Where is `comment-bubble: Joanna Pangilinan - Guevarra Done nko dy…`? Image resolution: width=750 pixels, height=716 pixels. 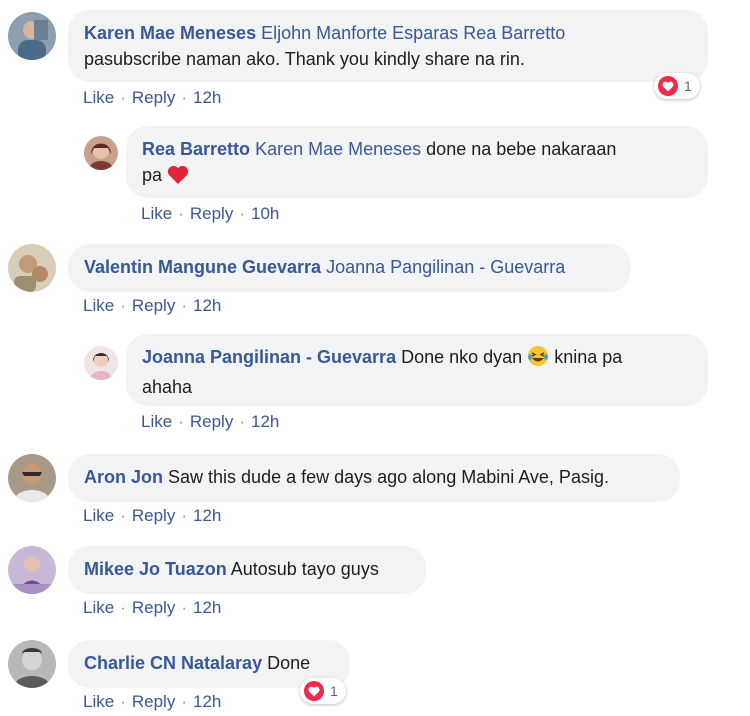
comment-bubble: Joanna Pangilinan - Guevarra Done nko dy… is located at coordinates (417, 370).